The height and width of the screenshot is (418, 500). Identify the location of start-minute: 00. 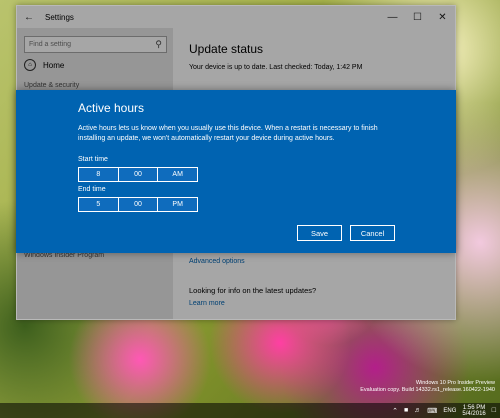
(139, 174).